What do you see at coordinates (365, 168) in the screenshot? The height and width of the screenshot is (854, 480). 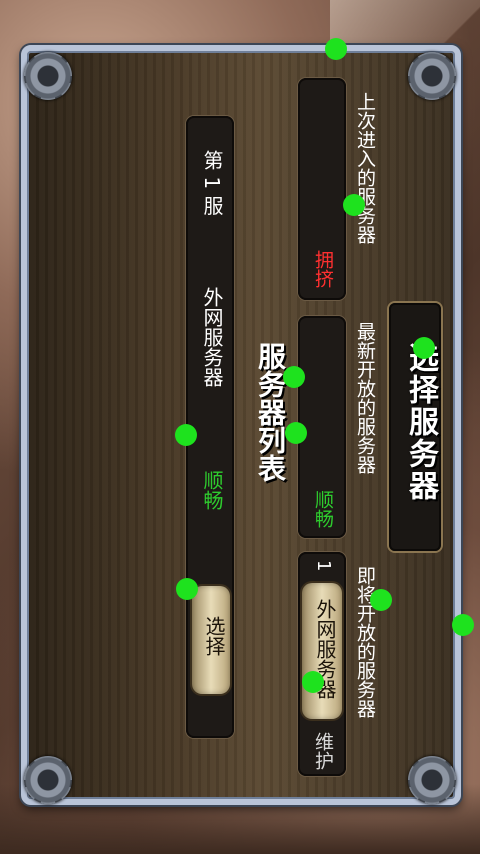 I see `last-entered-label: 上次进入的服务器` at bounding box center [365, 168].